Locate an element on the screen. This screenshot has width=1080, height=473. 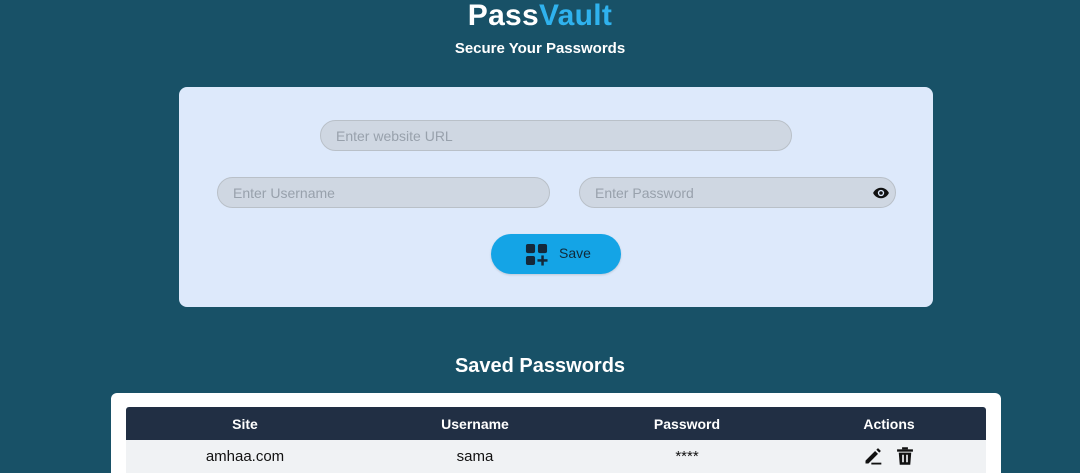
saved-passwords-title: Saved Passwords is located at coordinates (540, 366).